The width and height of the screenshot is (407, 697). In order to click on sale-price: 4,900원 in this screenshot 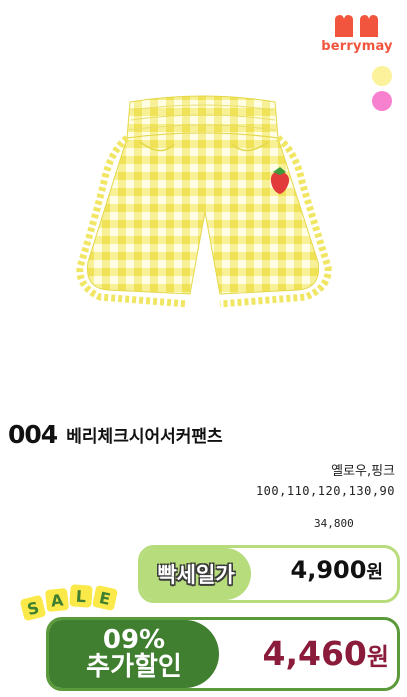, I will do `click(337, 570)`.